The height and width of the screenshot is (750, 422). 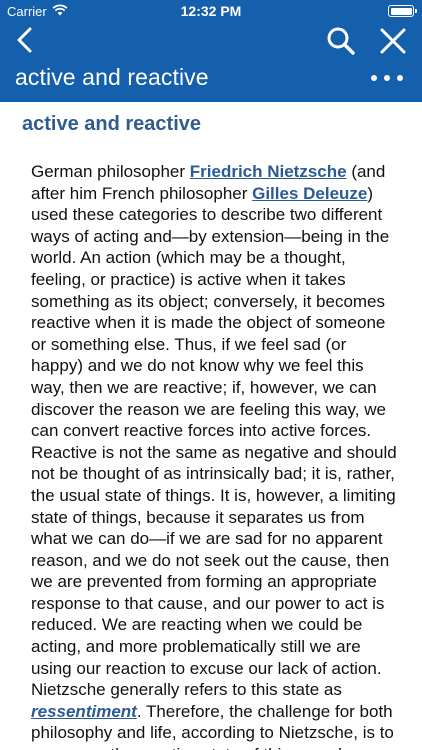 I want to click on entry-title: active and reactive, so click(x=111, y=124).